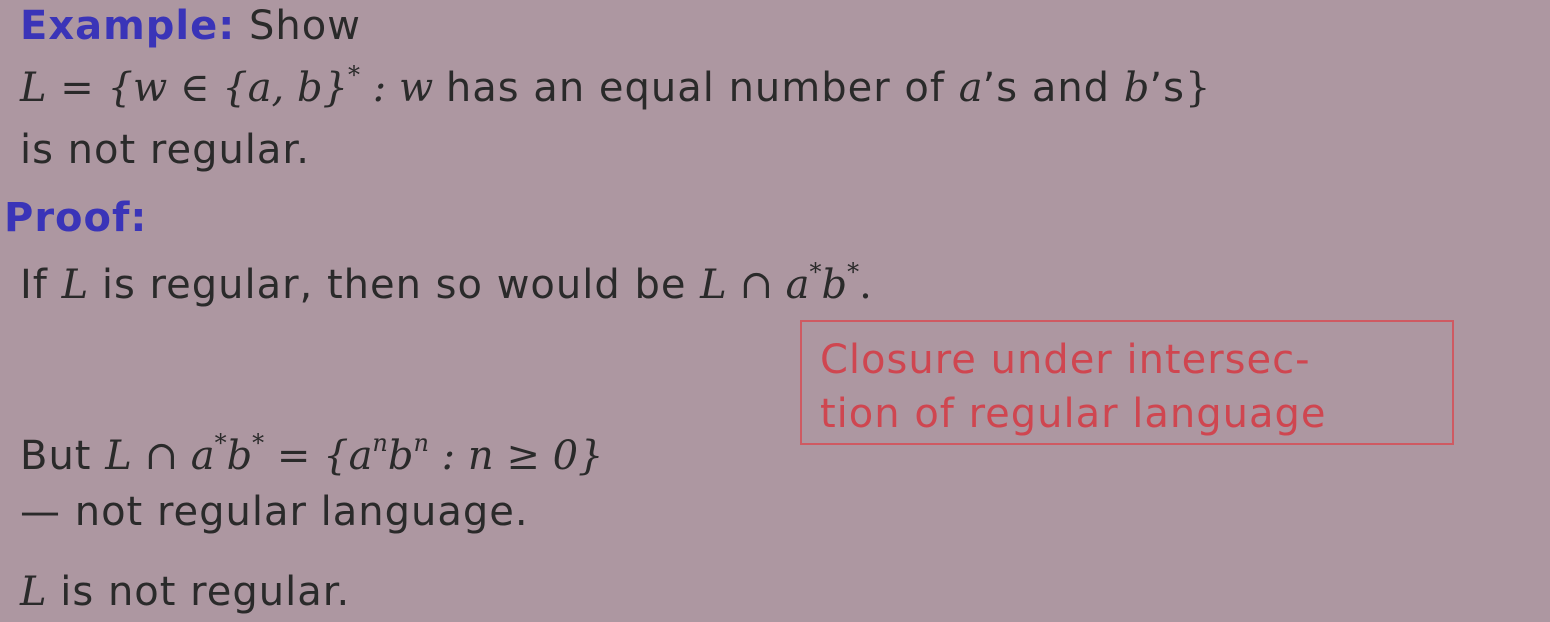 The width and height of the screenshot is (1550, 622). I want to click on proof-line-2-pre: But, so click(63, 456).